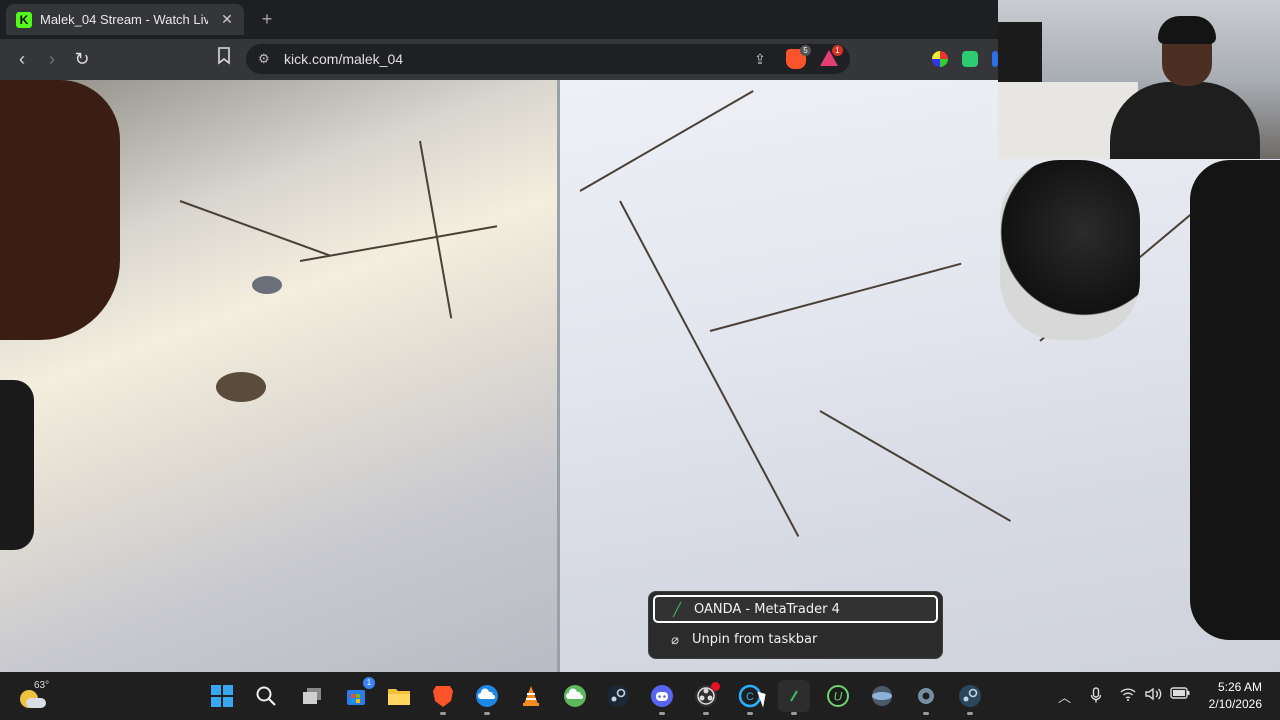 The image size is (1280, 720). Describe the element at coordinates (22, 59) in the screenshot. I see `back-button: ‹` at that location.